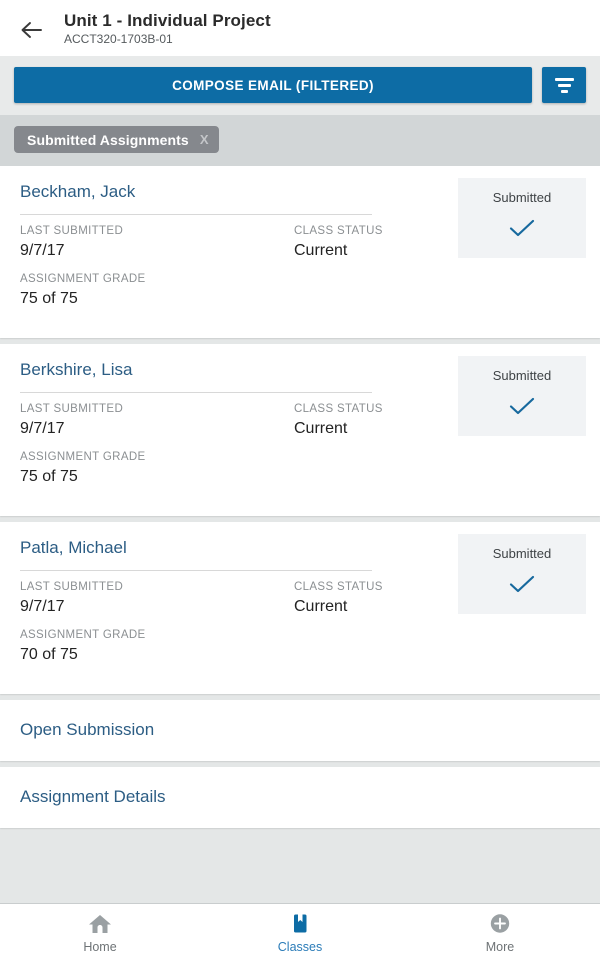 This screenshot has height=960, width=600. I want to click on card-field-row: ASSIGNMENT GRADE 70 of 75, so click(303, 647).